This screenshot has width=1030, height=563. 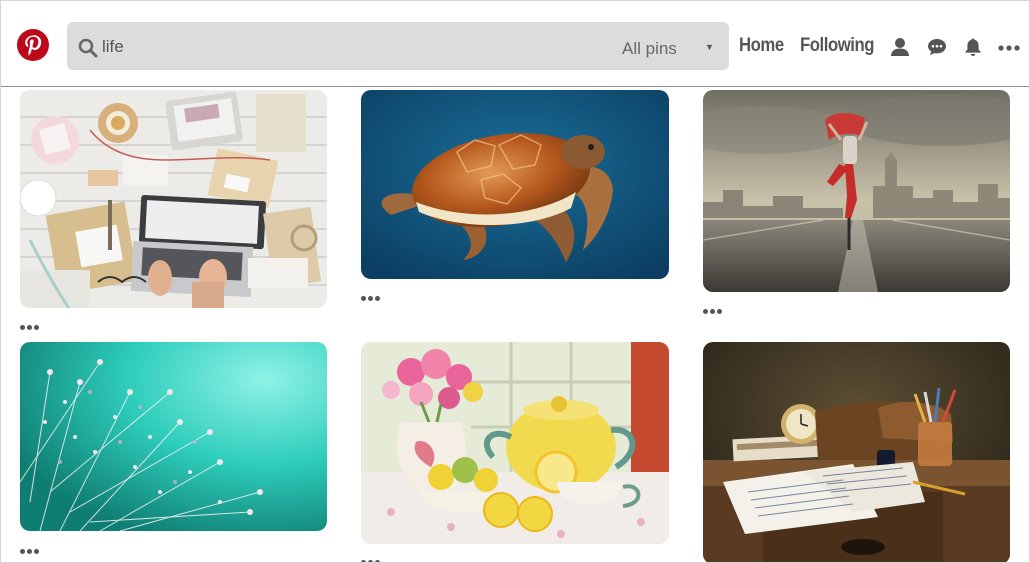 I want to click on search-scope-select: All pins, so click(x=649, y=49).